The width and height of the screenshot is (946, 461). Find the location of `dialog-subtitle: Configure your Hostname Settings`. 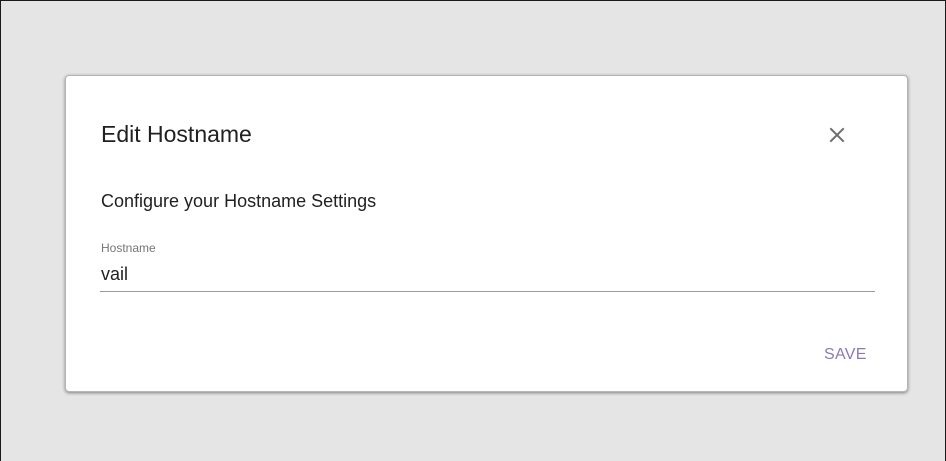

dialog-subtitle: Configure your Hostname Settings is located at coordinates (239, 201).